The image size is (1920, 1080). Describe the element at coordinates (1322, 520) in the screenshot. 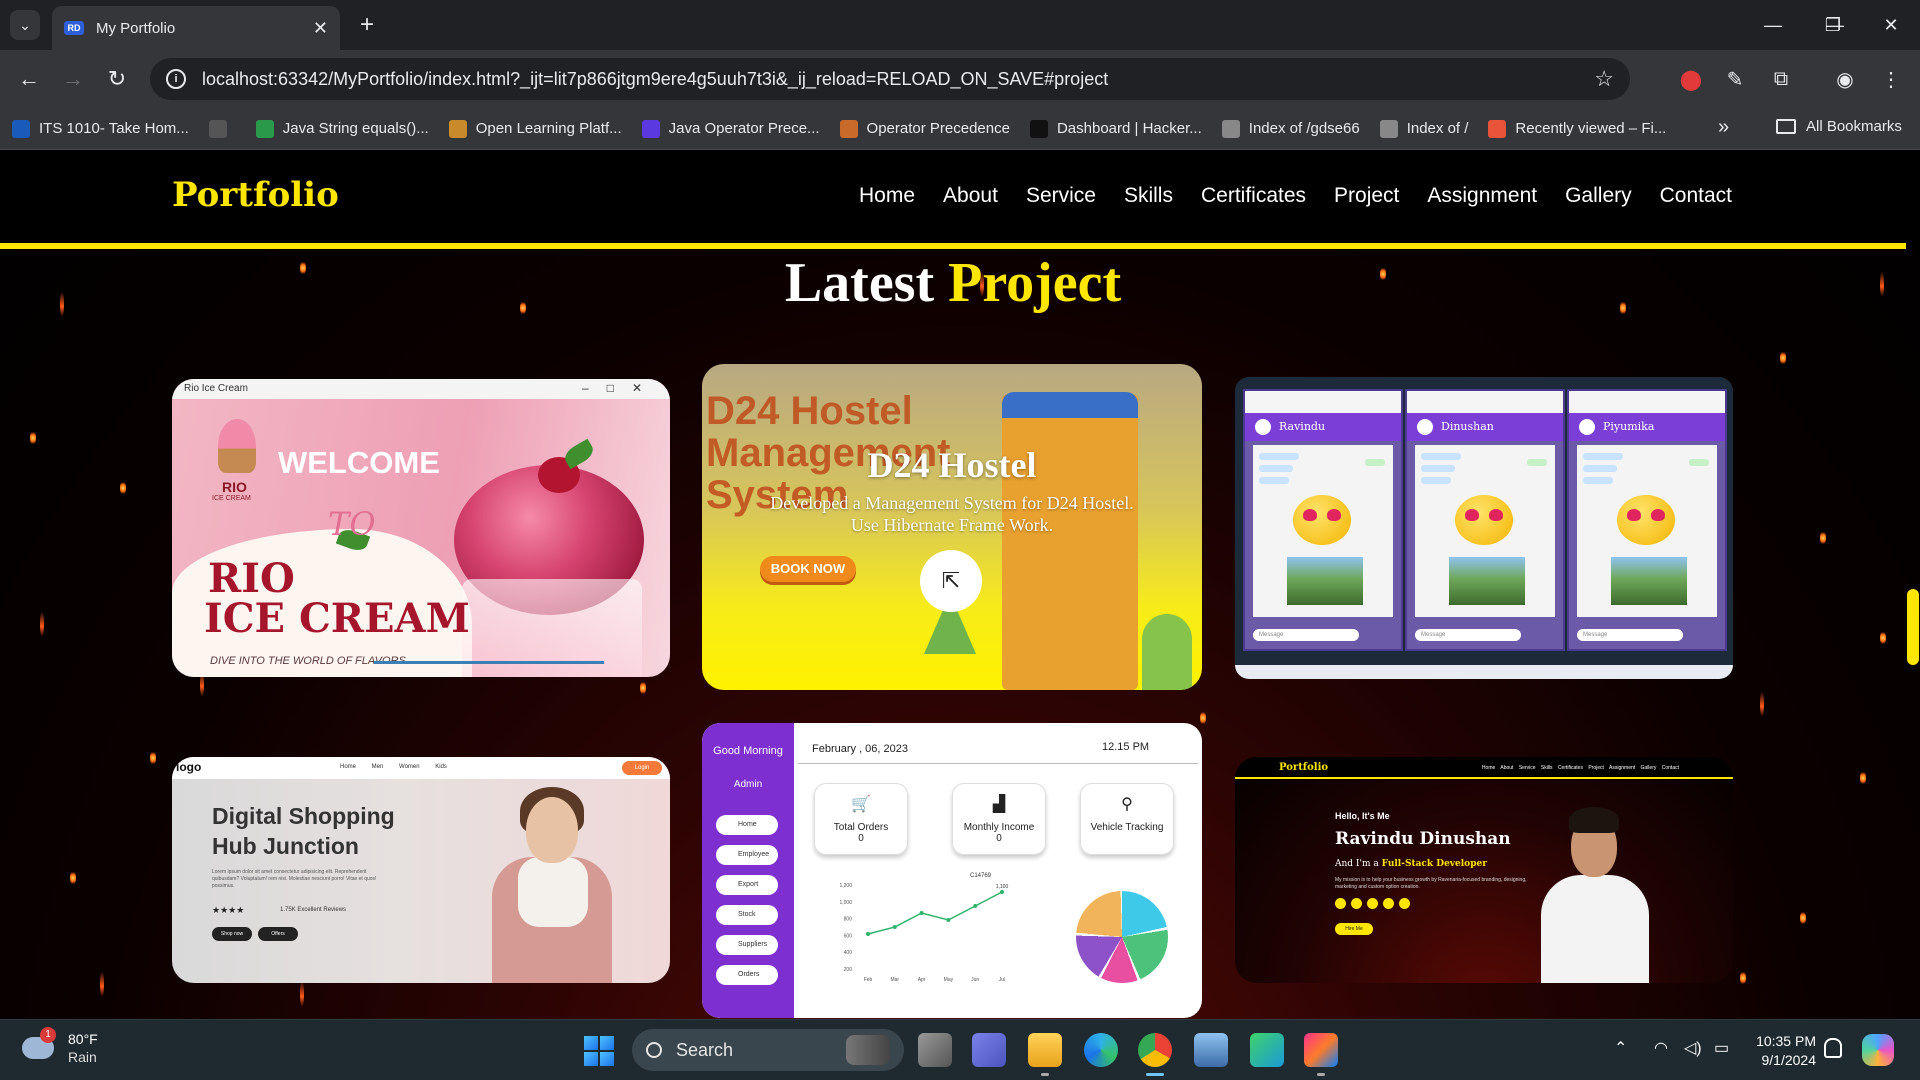

I see `heart-eyes-emoji-icon` at that location.